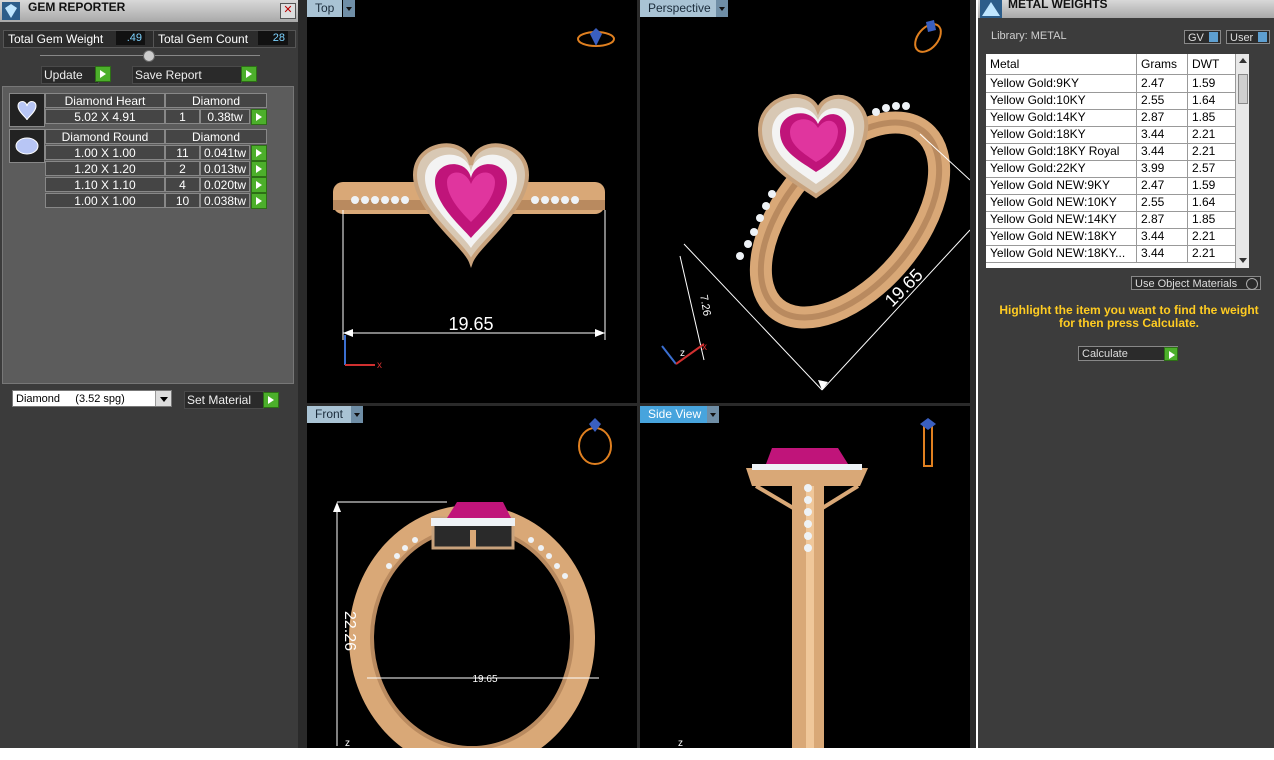 The width and height of the screenshot is (1274, 760). What do you see at coordinates (1061, 83) in the screenshot?
I see `table-cell-metal: Yellow Gold:9KY` at bounding box center [1061, 83].